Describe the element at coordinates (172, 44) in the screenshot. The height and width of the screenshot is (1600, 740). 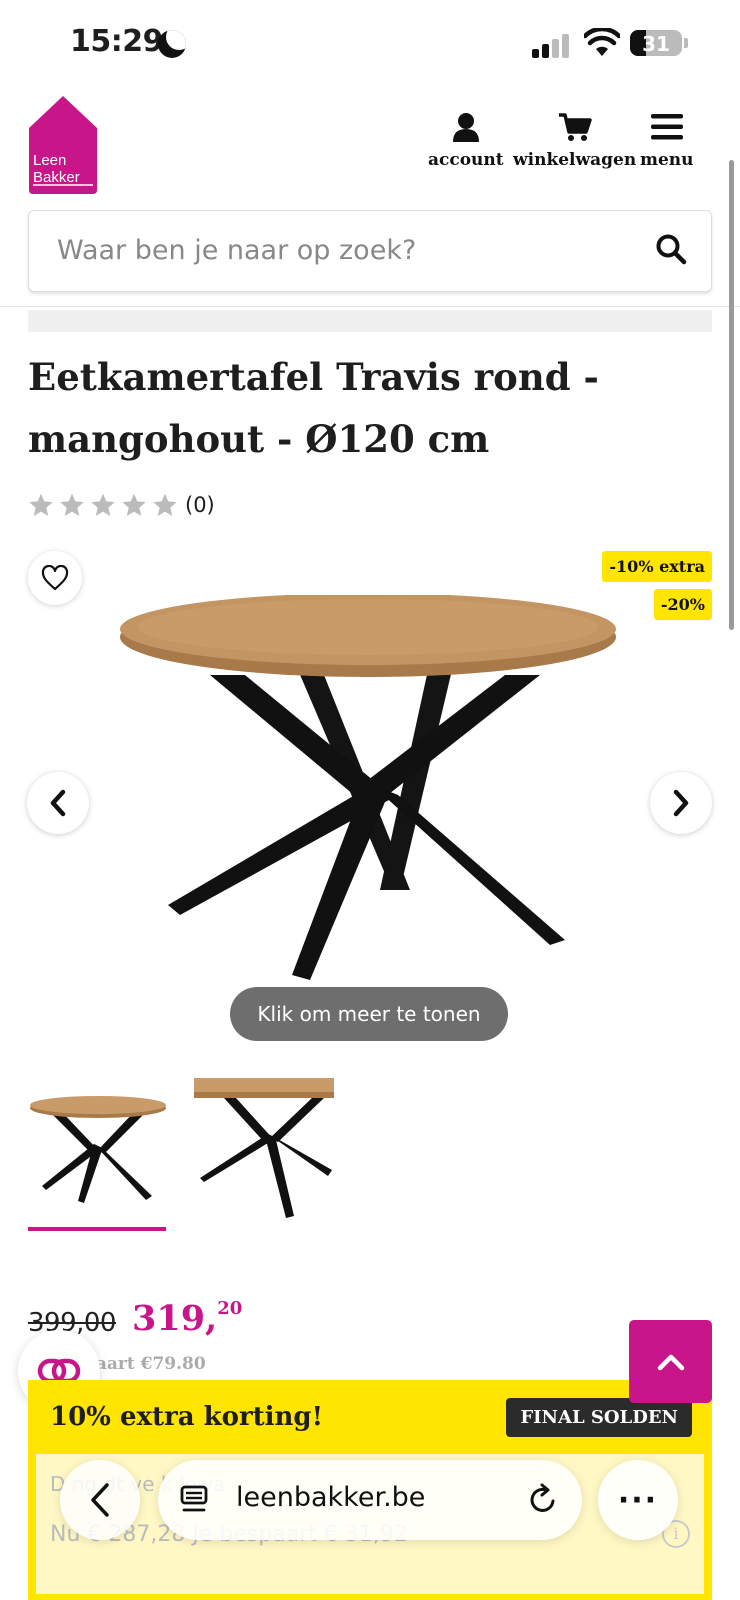
I see `moon-icon` at that location.